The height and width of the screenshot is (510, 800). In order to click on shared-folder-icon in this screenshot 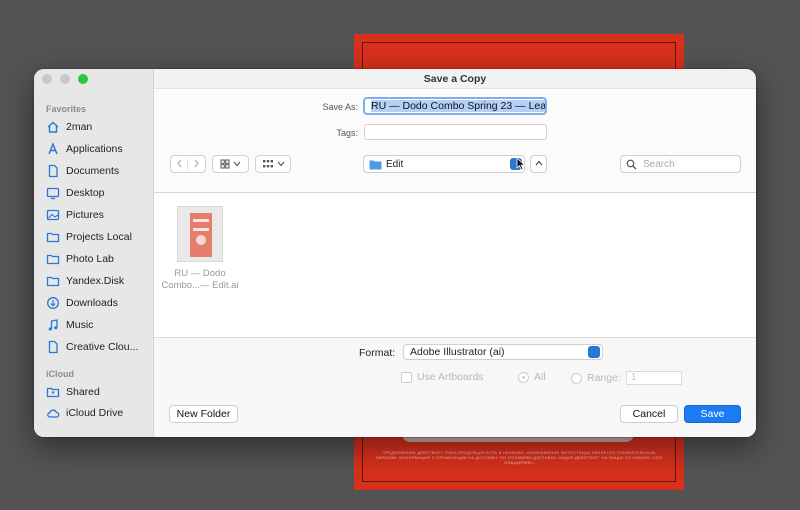, I will do `click(53, 392)`.